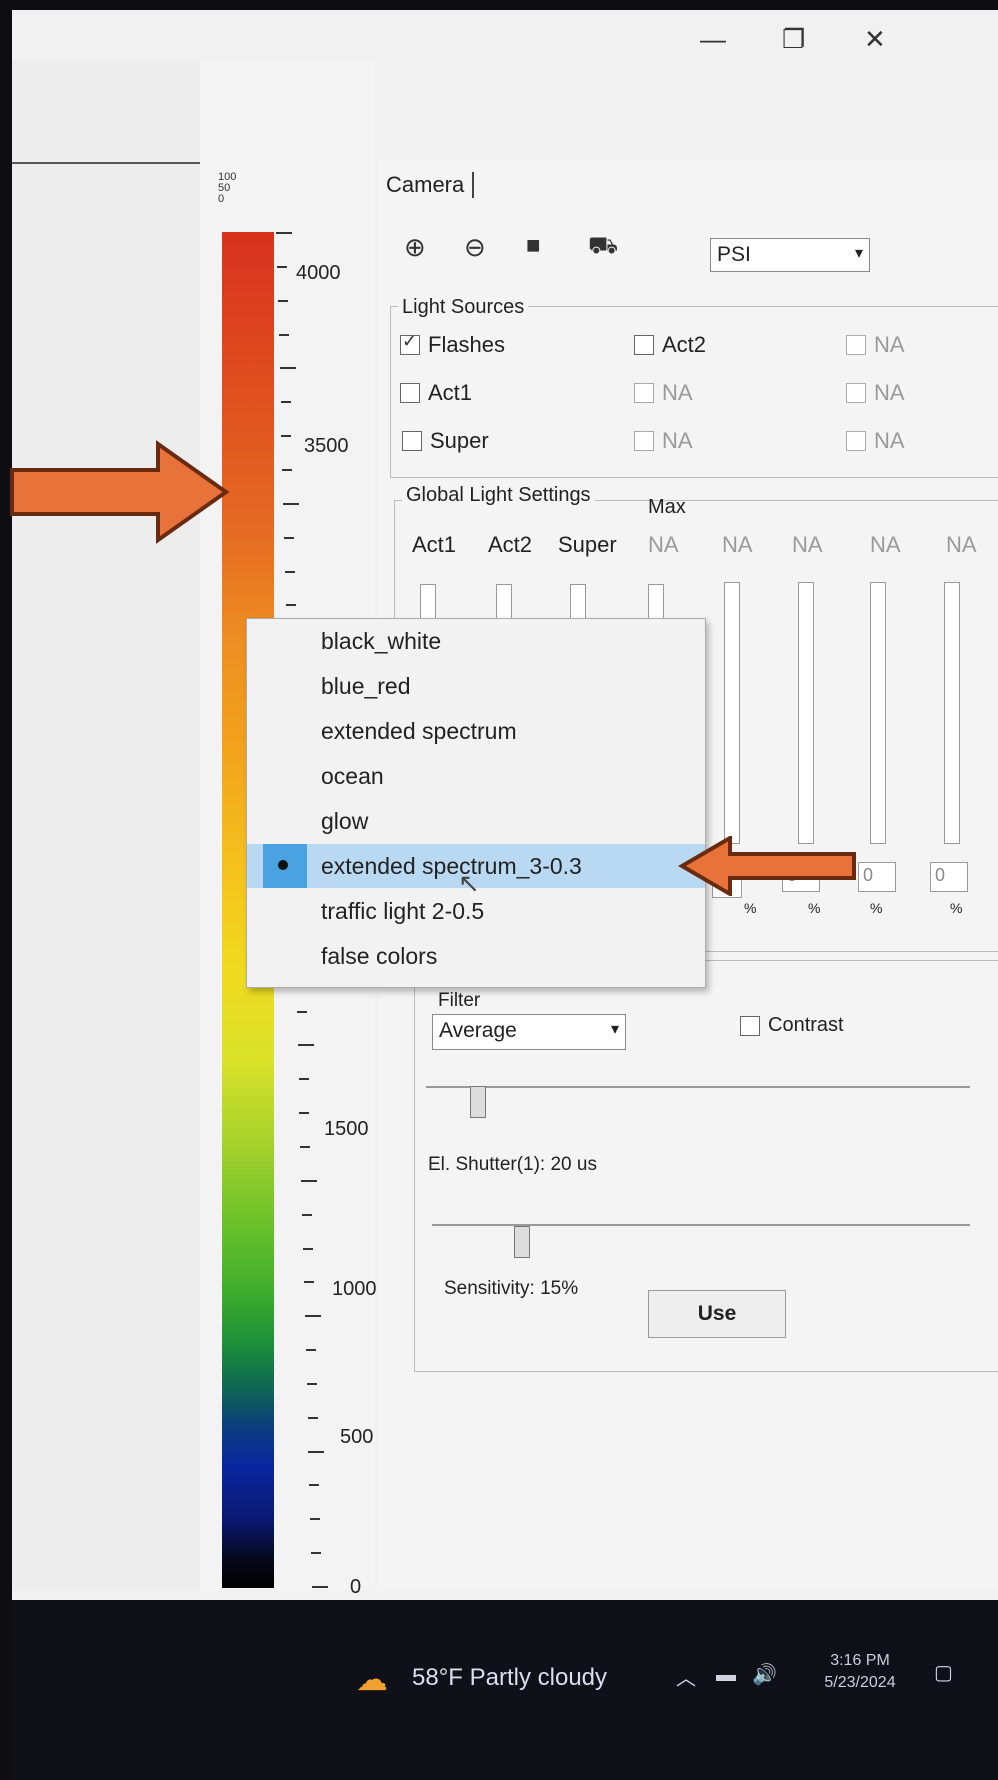 The width and height of the screenshot is (998, 1780). Describe the element at coordinates (476, 731) in the screenshot. I see `menu-item-extended-spectrum: extended spectrum` at that location.